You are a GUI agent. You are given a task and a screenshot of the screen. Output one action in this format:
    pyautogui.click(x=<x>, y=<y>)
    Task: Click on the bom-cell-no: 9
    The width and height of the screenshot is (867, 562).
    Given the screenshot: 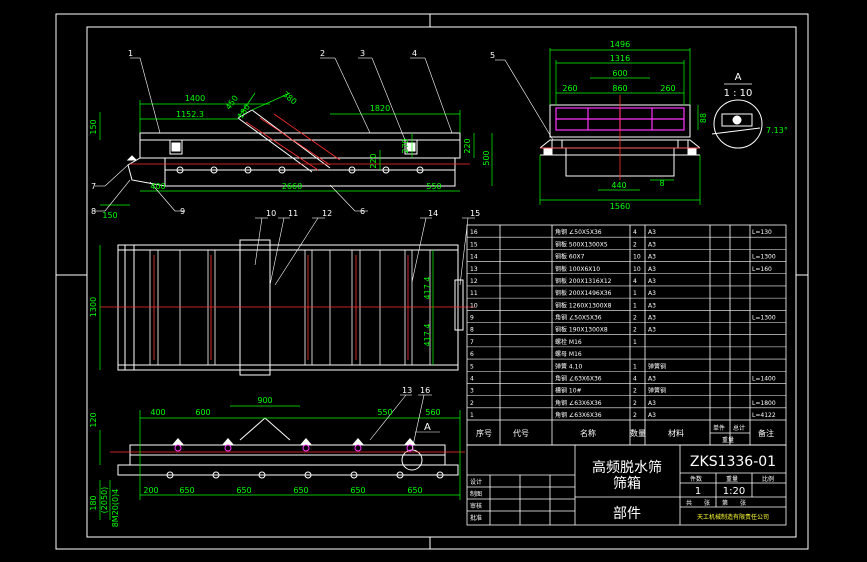 What is the action you would take?
    pyautogui.click(x=472, y=318)
    